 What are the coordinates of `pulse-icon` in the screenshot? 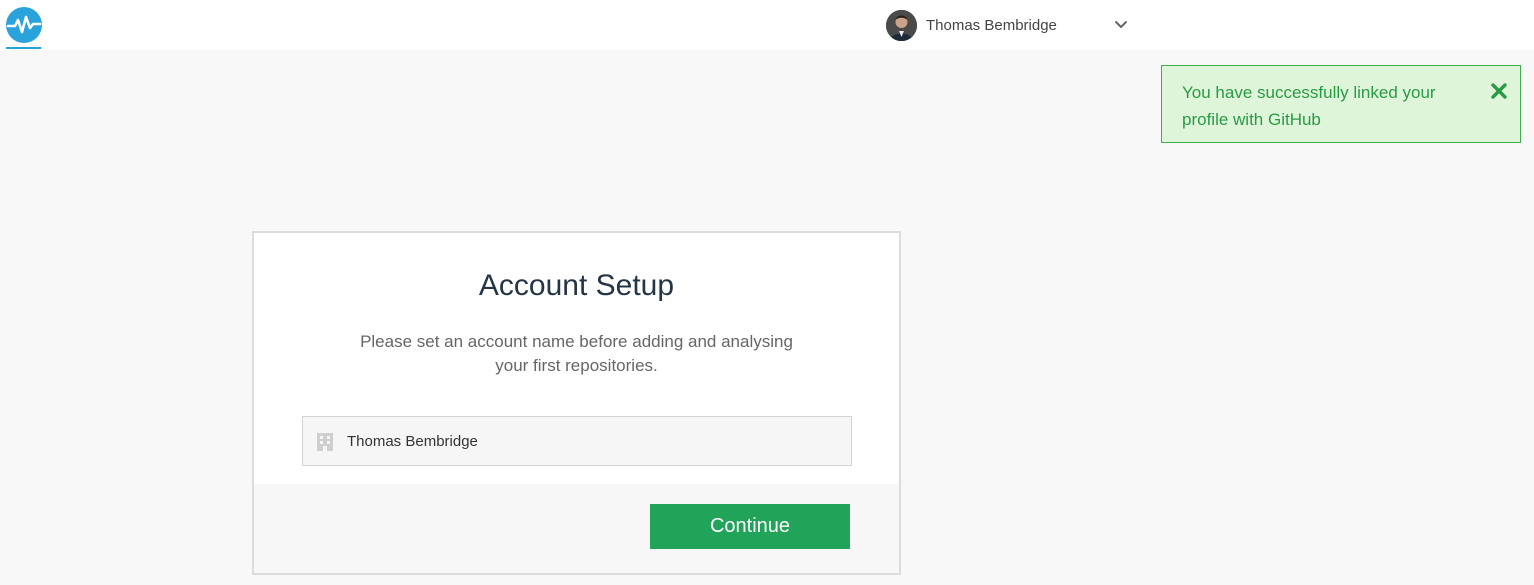 It's located at (24, 25).